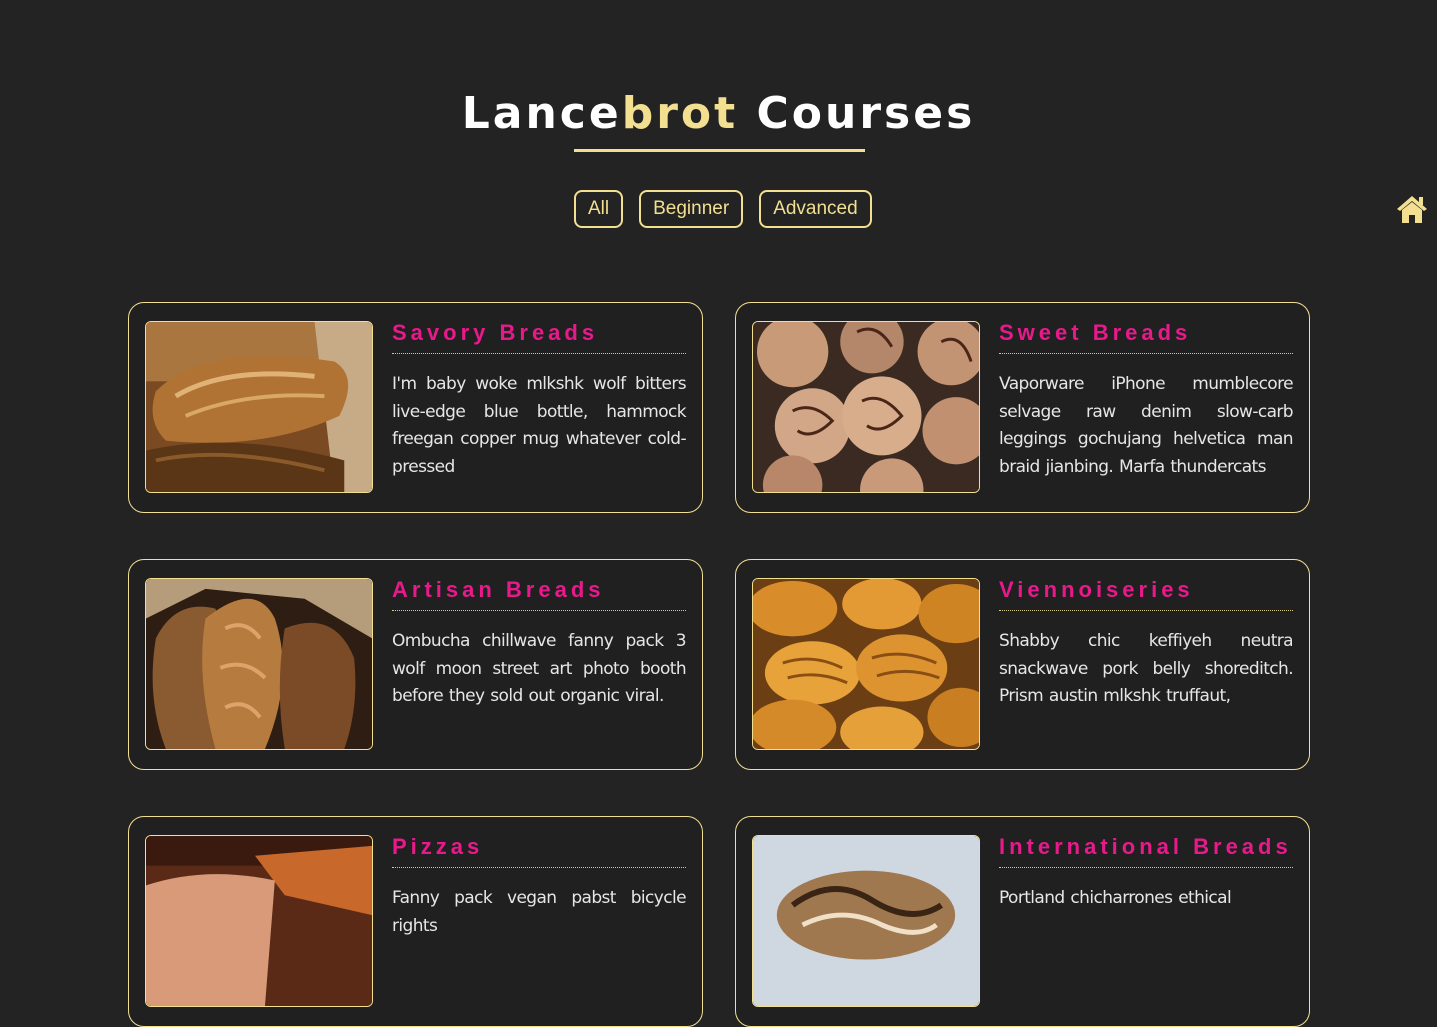  I want to click on filter-bar: All Beginner Advanced, so click(723, 209).